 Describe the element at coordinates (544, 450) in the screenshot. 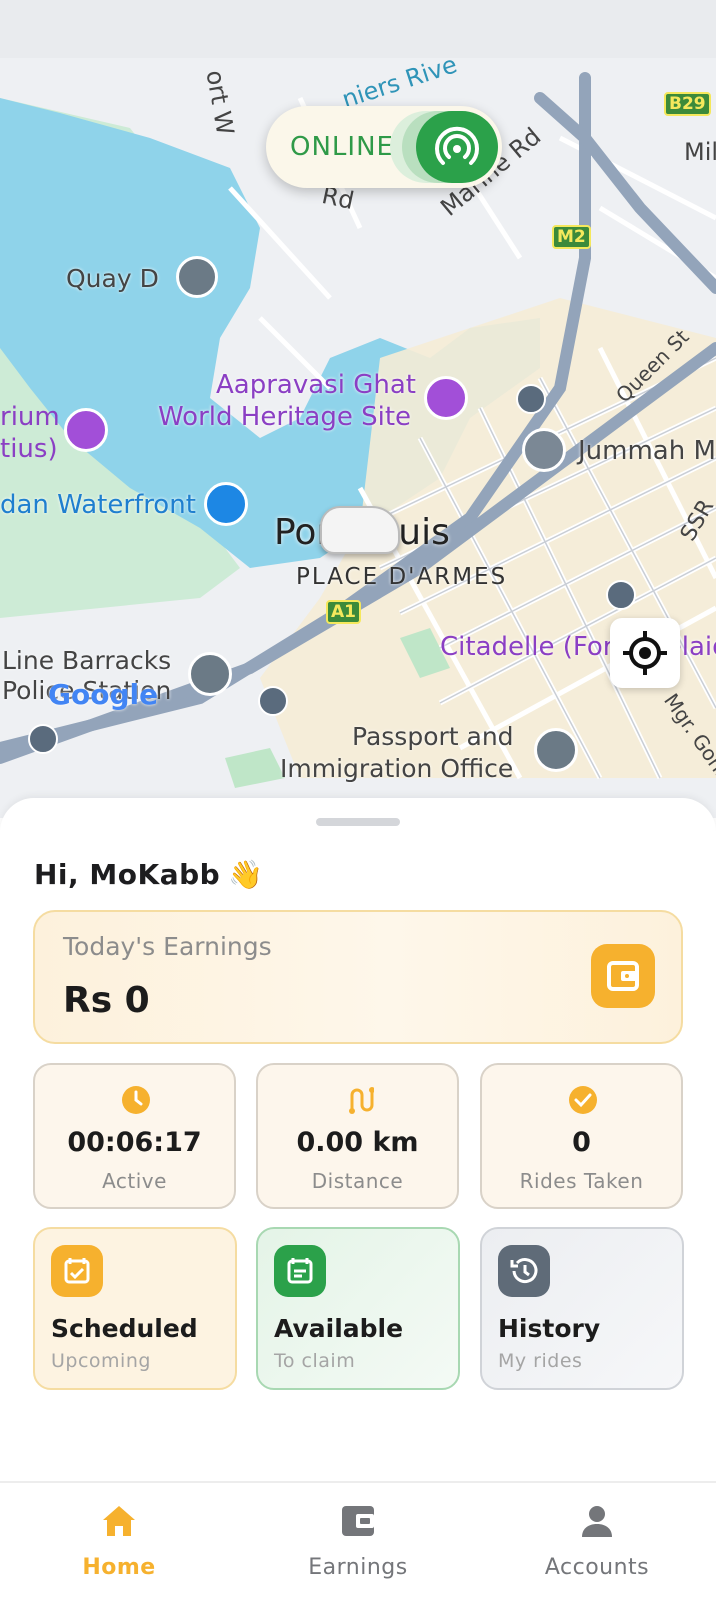

I see `mosque-pin-icon` at that location.